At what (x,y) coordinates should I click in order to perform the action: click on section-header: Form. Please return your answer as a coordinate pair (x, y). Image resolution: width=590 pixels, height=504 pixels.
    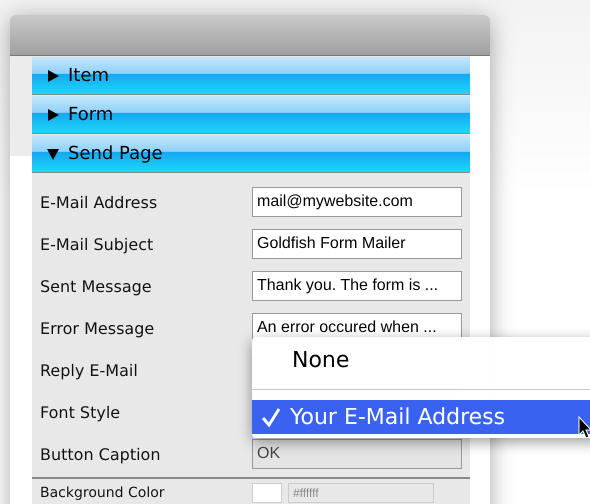
    Looking at the image, I should click on (251, 115).